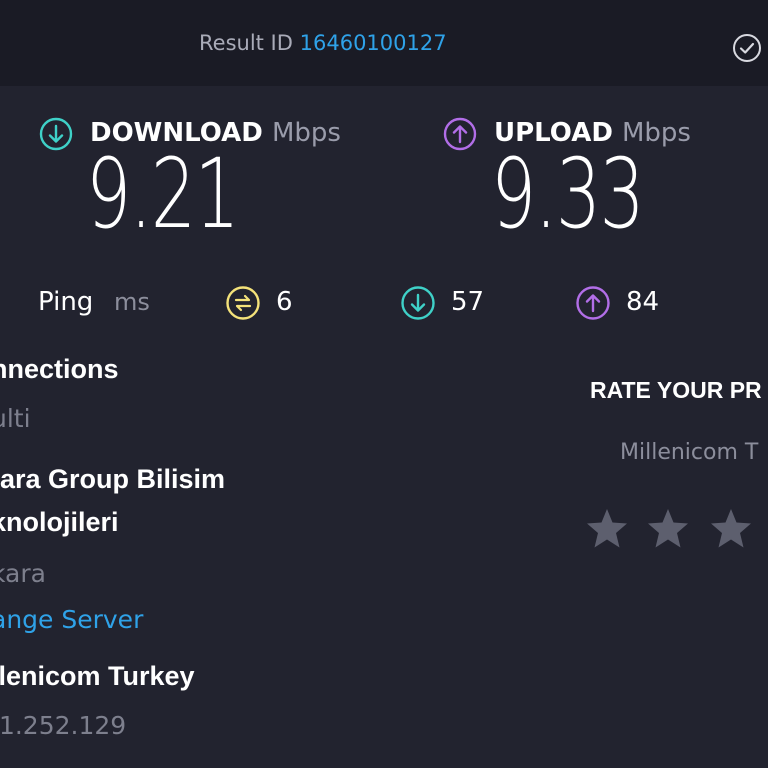  What do you see at coordinates (113, 479) in the screenshot?
I see `server-name-line1: tara Group Bilisim` at bounding box center [113, 479].